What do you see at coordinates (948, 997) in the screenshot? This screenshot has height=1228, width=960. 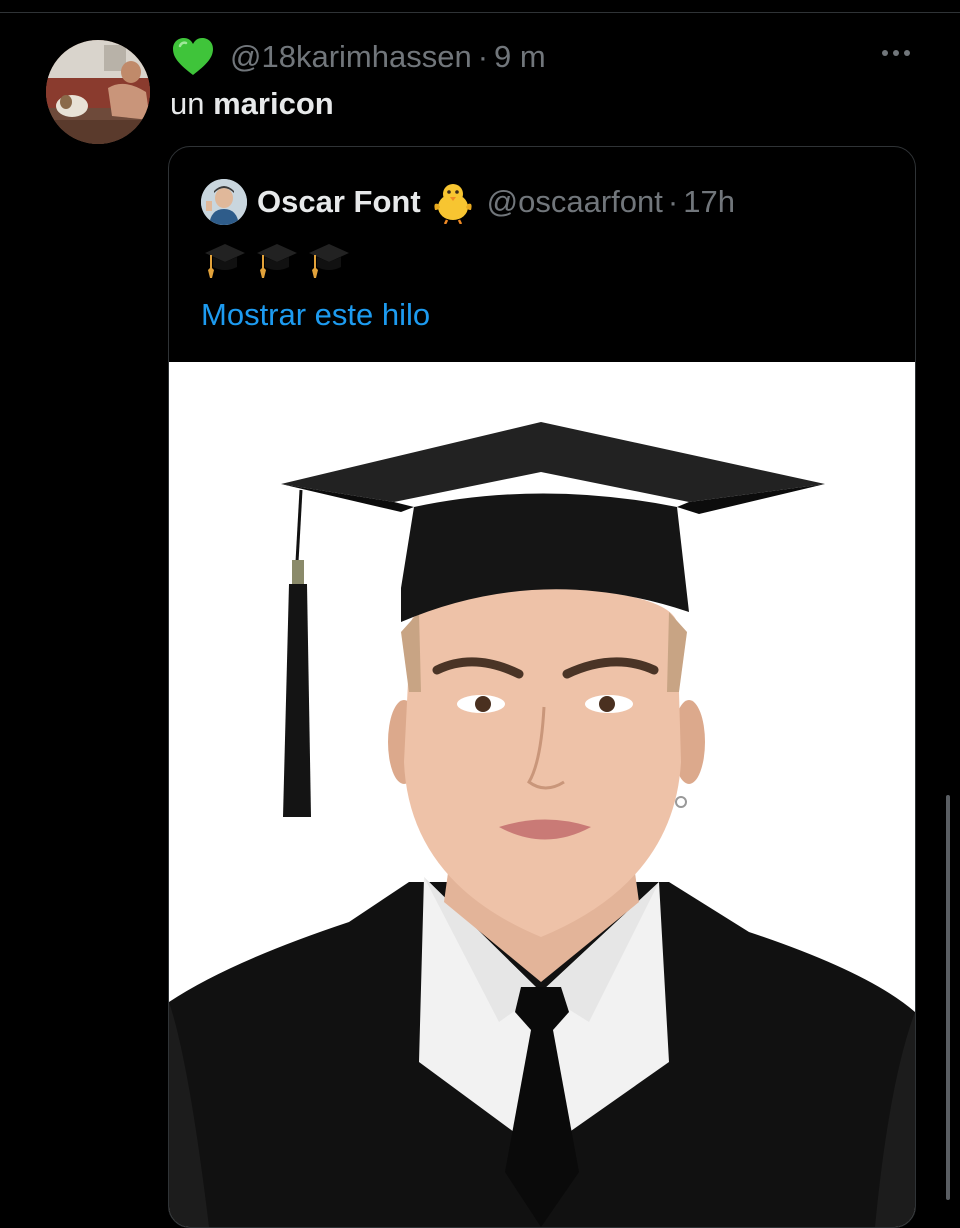 I see `scrollbar` at bounding box center [948, 997].